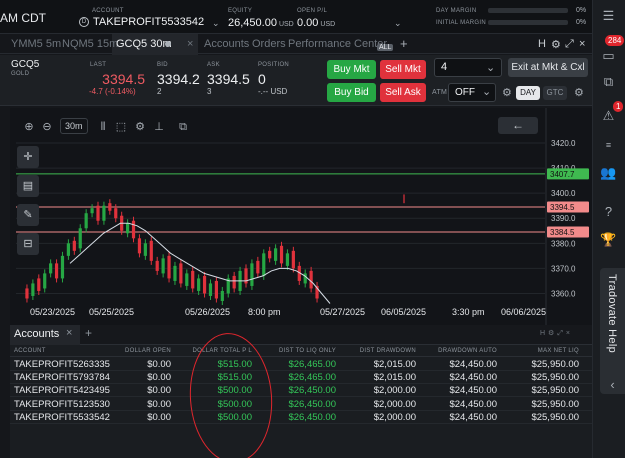 Image resolution: width=625 pixels, height=458 pixels. What do you see at coordinates (608, 145) in the screenshot?
I see `menu-icon: ≡` at bounding box center [608, 145].